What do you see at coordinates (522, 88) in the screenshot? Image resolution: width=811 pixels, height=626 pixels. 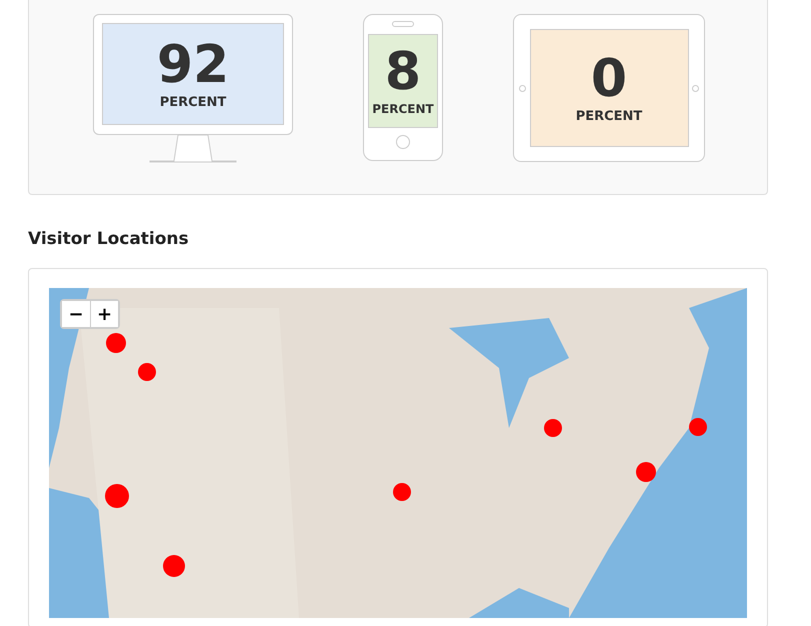 I see `camera-icon` at bounding box center [522, 88].